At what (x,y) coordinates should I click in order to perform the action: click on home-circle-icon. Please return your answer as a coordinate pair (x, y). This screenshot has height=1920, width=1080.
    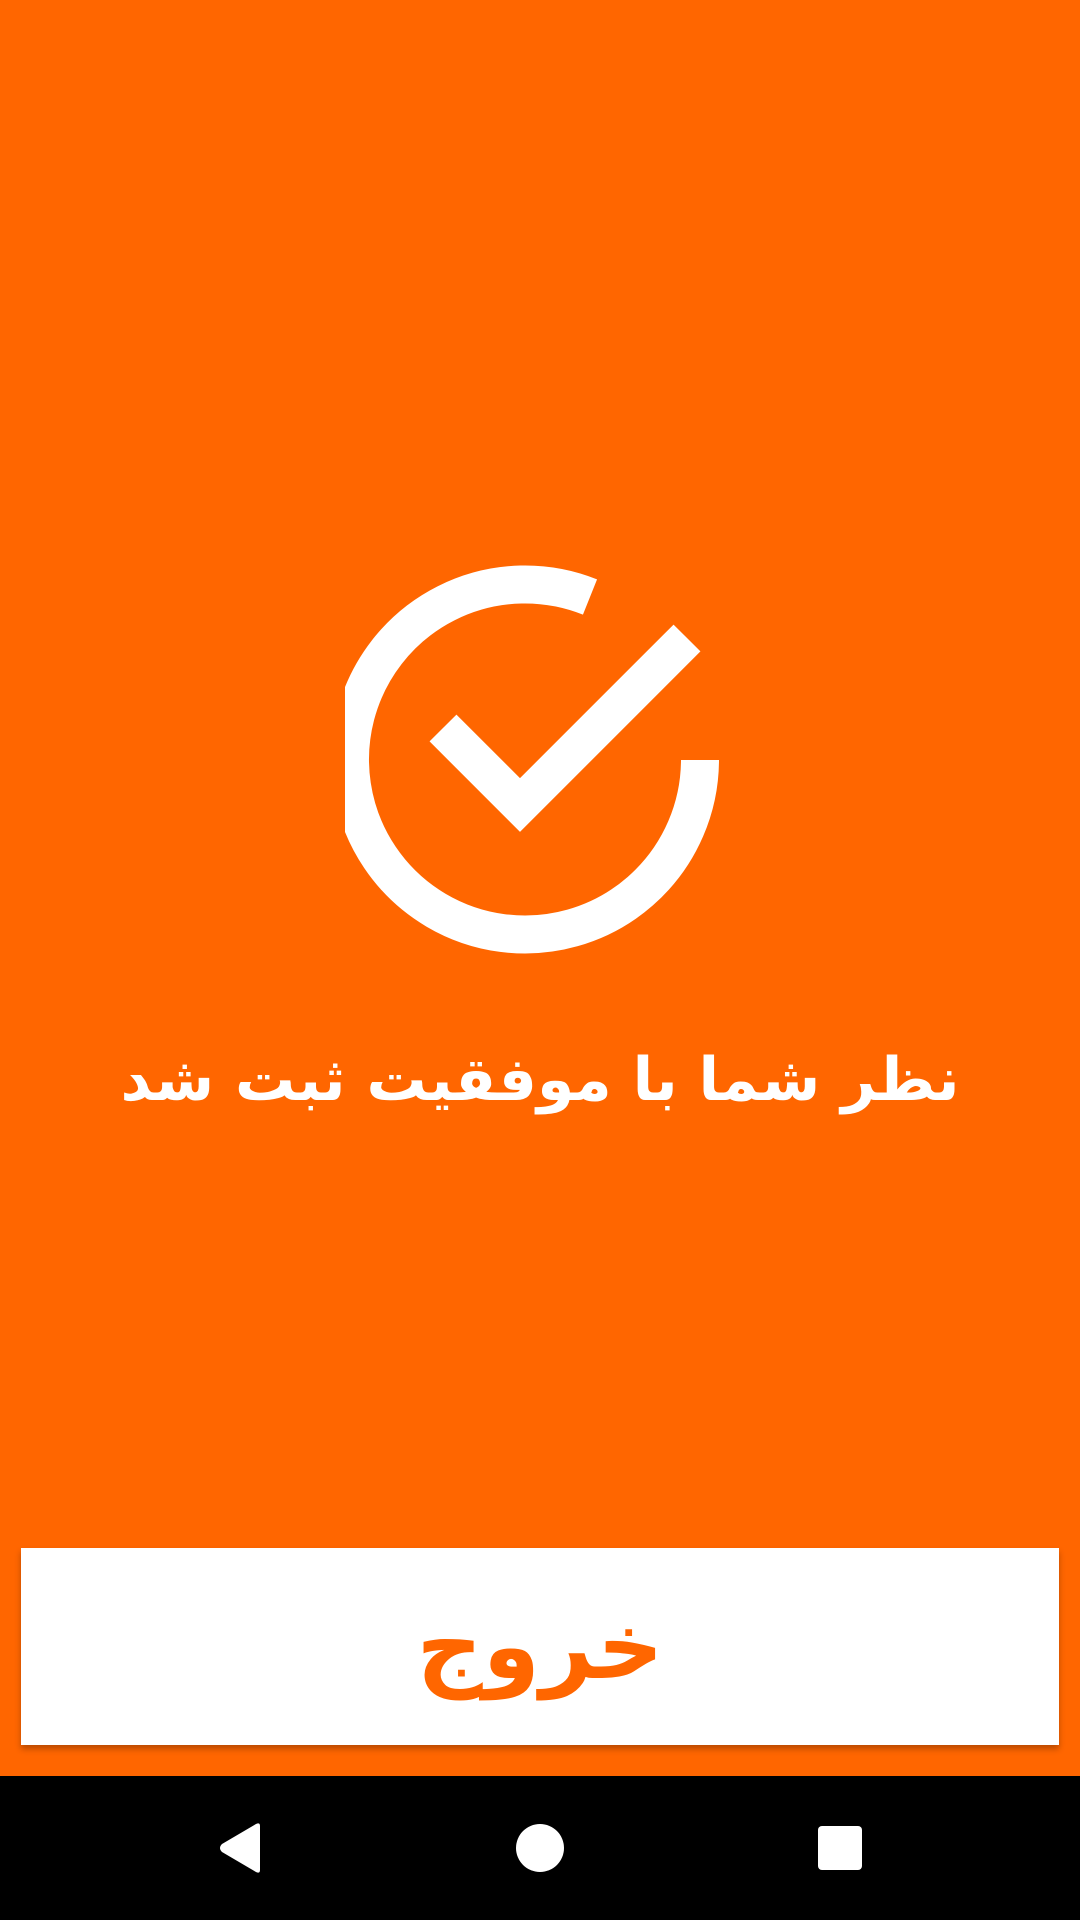
    Looking at the image, I should click on (540, 1848).